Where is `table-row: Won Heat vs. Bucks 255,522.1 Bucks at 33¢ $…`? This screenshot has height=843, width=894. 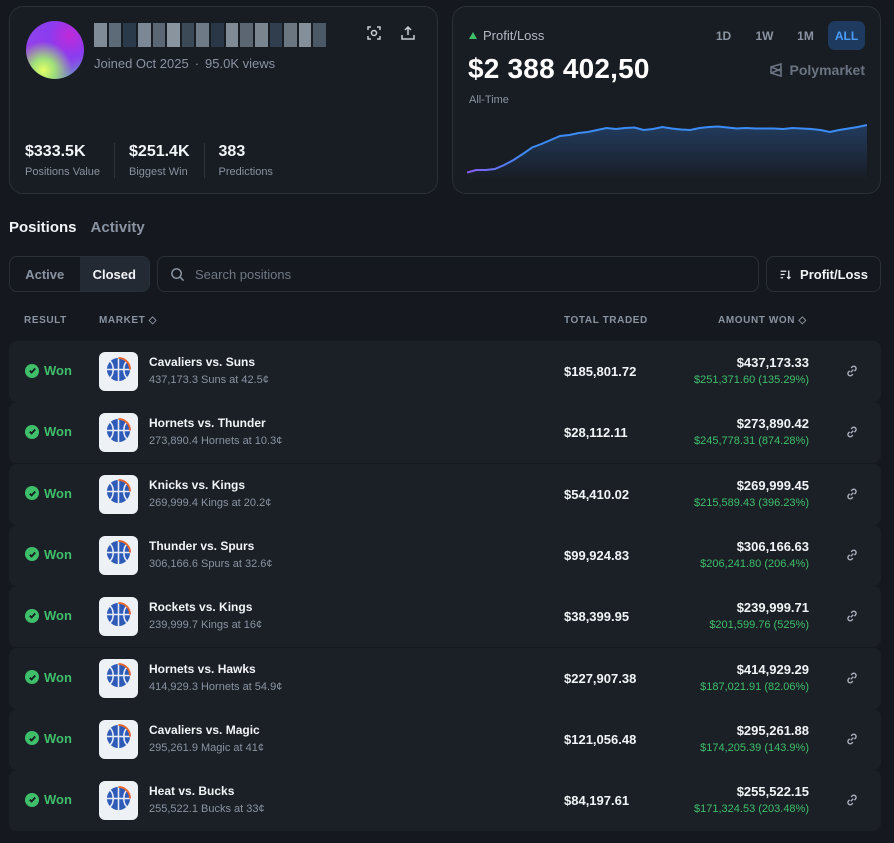
table-row: Won Heat vs. Bucks 255,522.1 Bucks at 33¢ $… is located at coordinates (445, 801).